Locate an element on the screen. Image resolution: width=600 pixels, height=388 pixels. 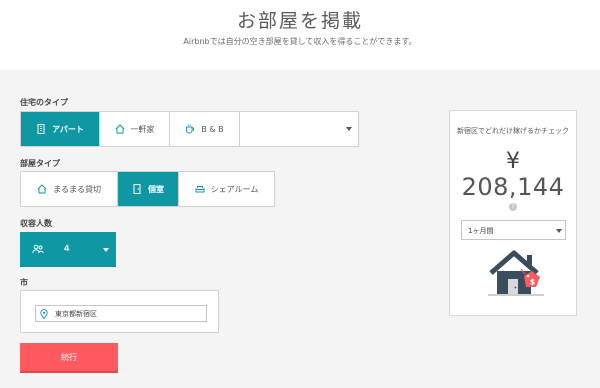
home-type-bnb-label: B & B is located at coordinates (212, 129).